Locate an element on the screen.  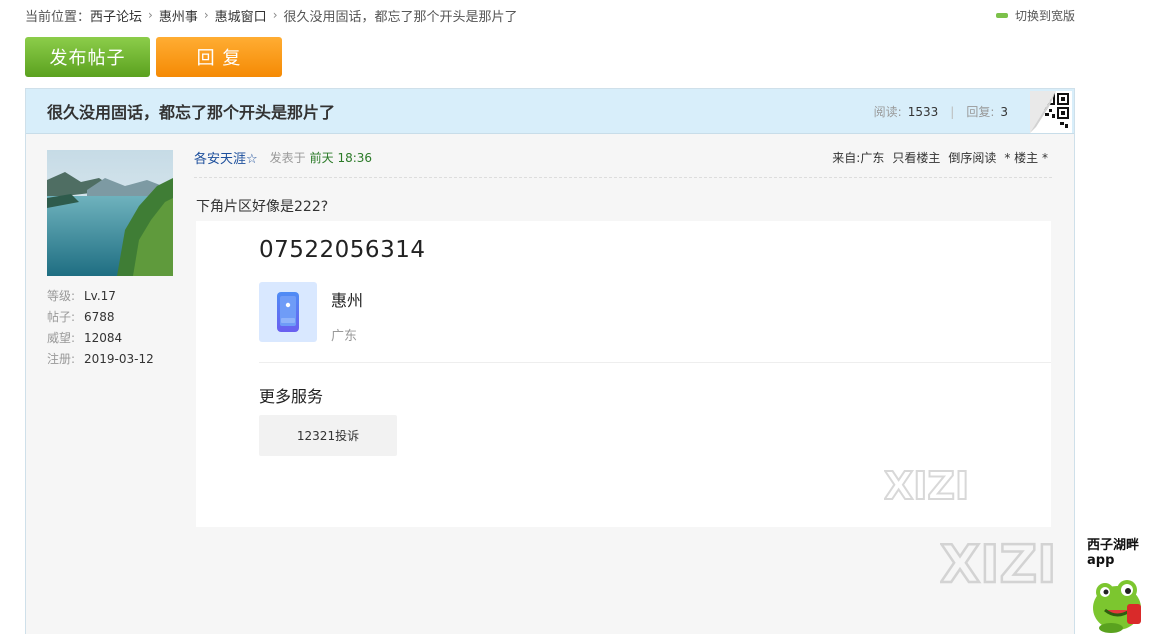
only-op-link: 只看楼主 is located at coordinates (916, 157).